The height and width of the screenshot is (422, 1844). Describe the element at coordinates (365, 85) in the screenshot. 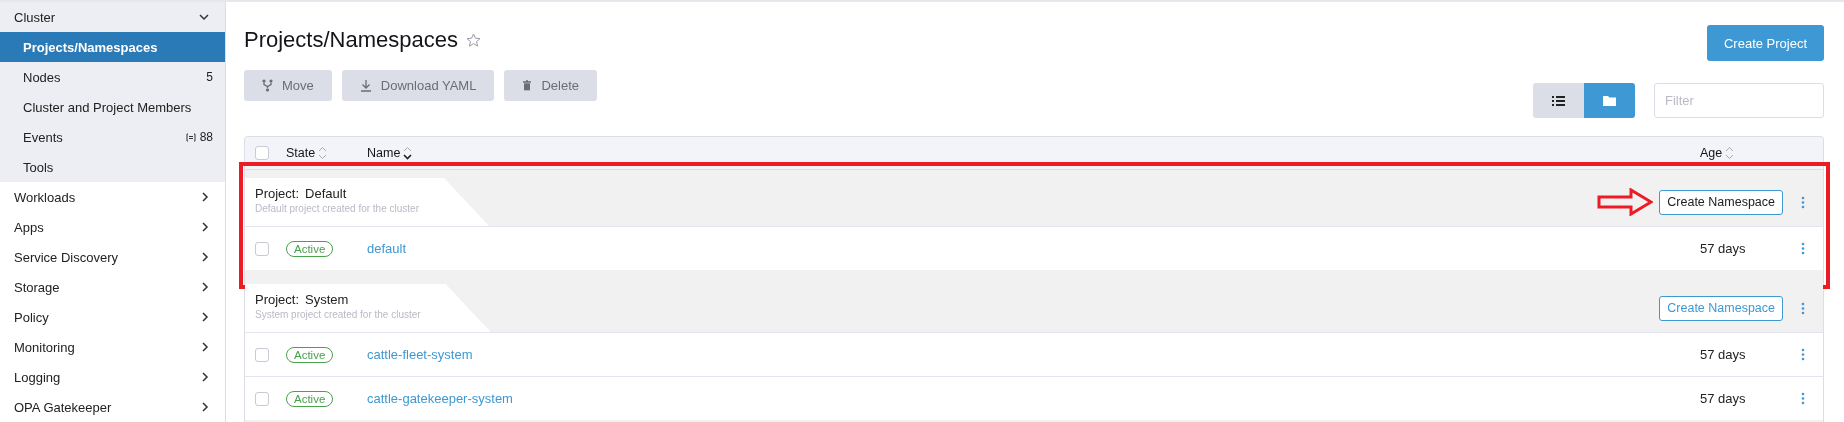

I see `download-icon` at that location.